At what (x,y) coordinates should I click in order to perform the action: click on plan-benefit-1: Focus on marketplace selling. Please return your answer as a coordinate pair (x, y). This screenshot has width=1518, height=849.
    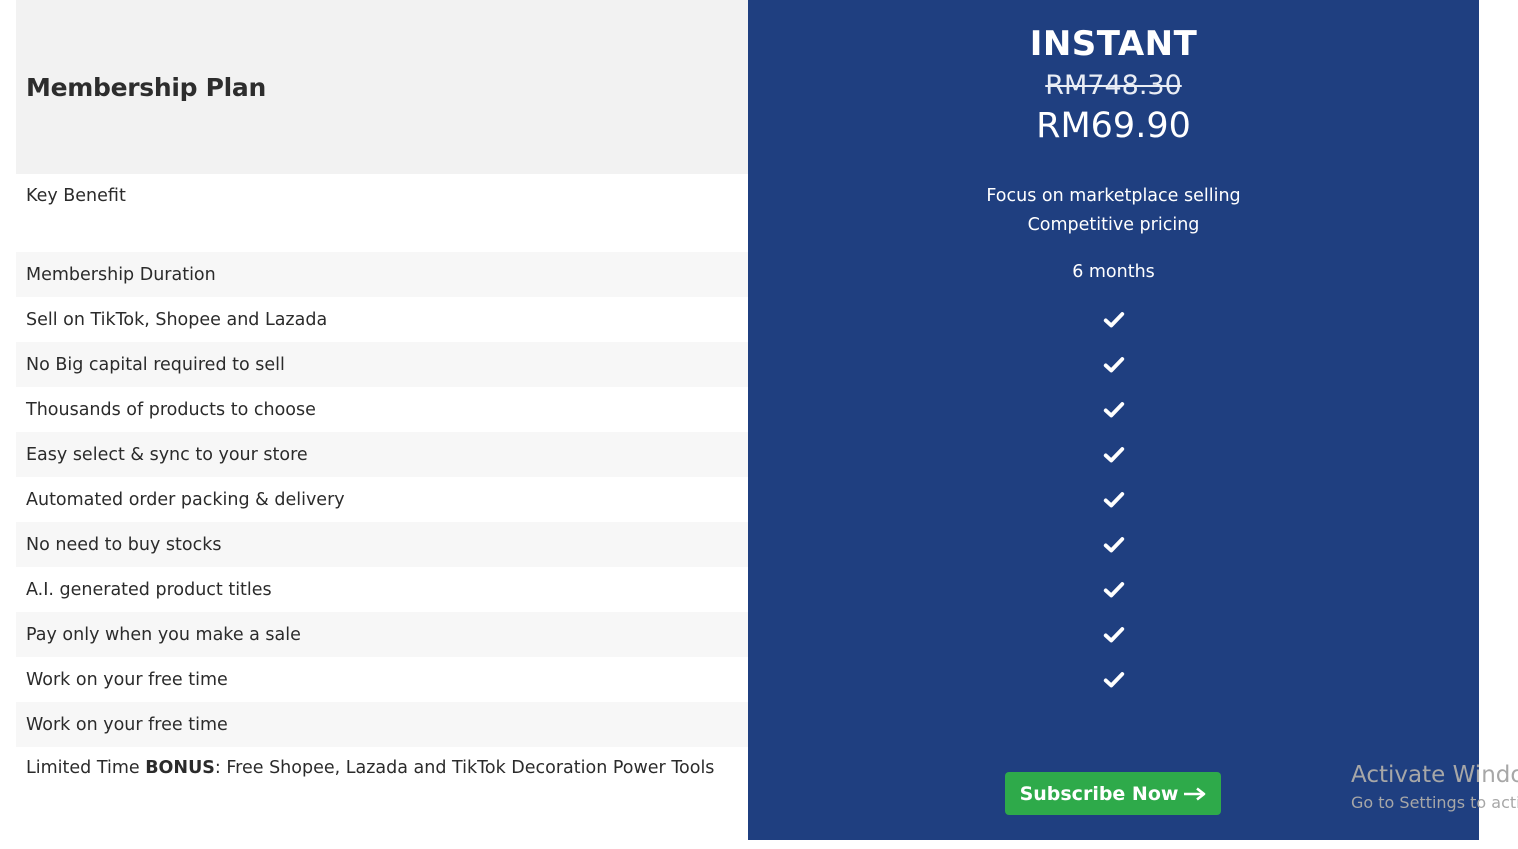
    Looking at the image, I should click on (1113, 196).